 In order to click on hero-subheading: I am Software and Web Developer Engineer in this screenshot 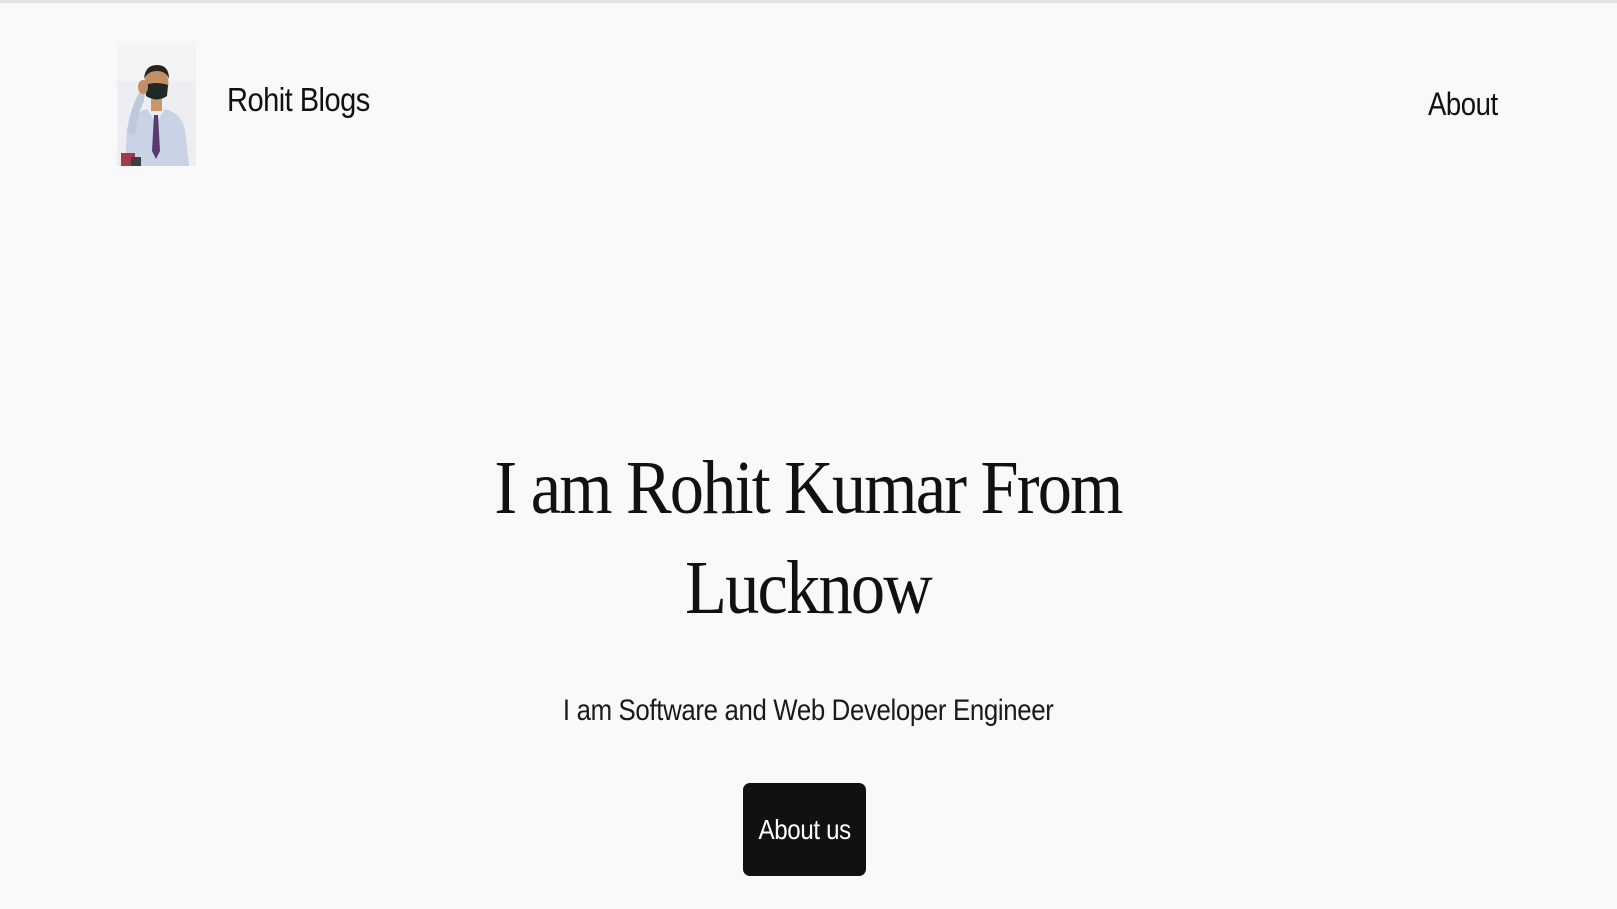, I will do `click(808, 711)`.